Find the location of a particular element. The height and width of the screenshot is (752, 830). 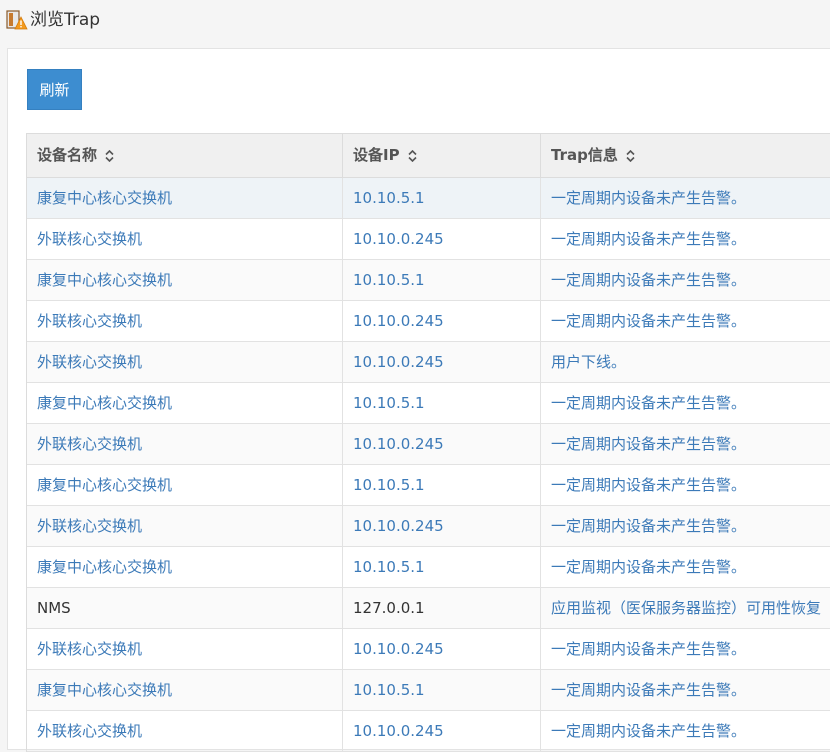

title-bar: 浏览Trap is located at coordinates (415, 20).